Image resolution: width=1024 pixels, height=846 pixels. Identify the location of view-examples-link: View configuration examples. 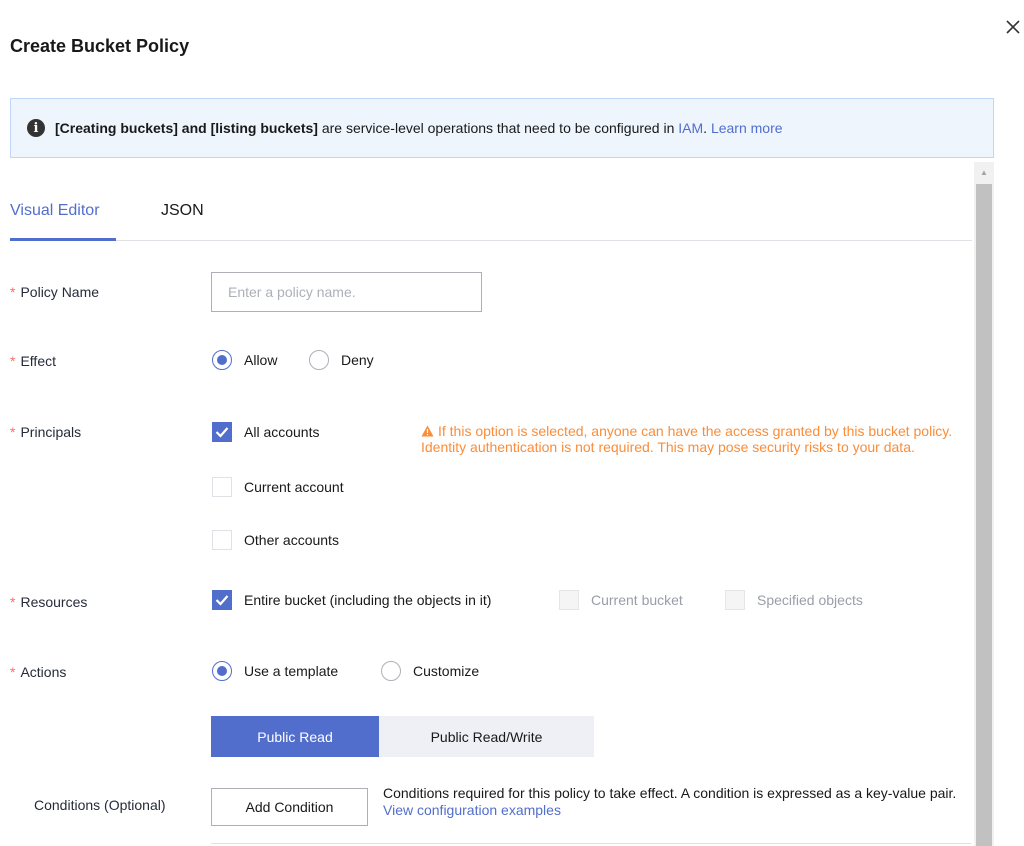
(472, 810).